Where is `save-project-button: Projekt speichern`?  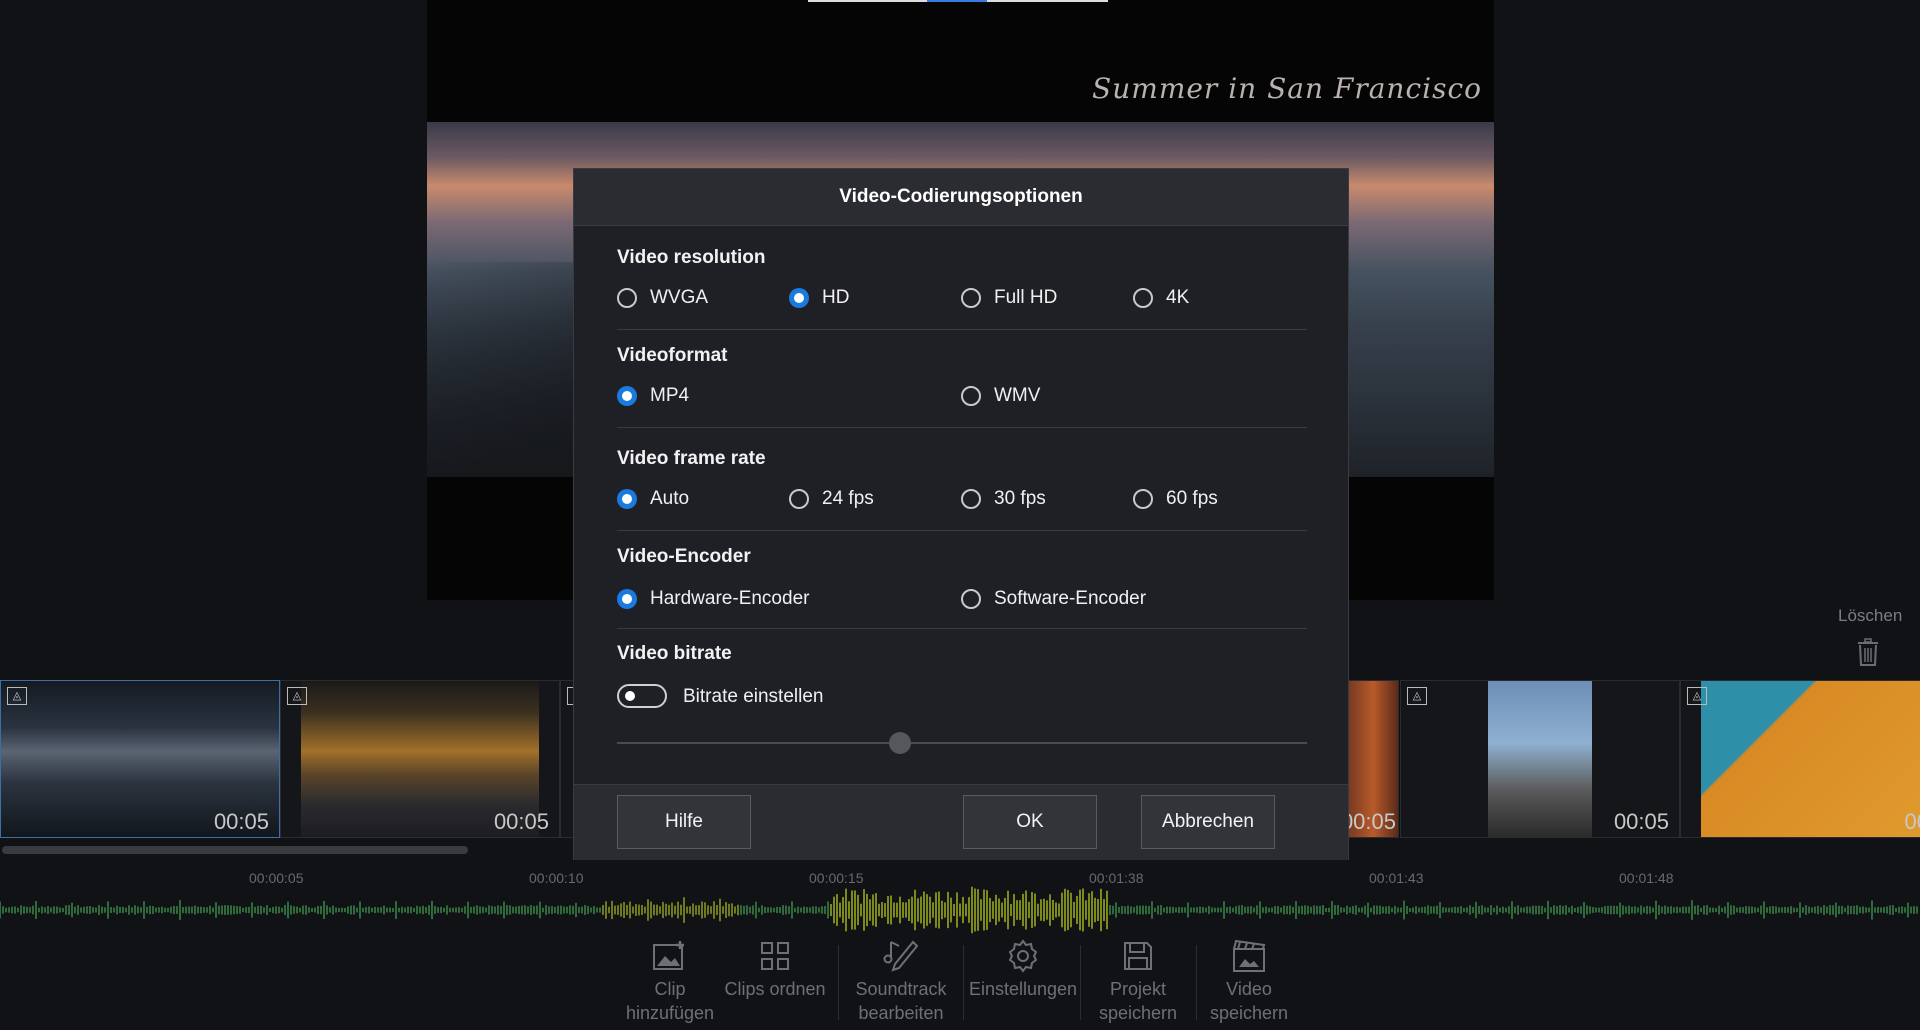 save-project-button: Projekt speichern is located at coordinates (1138, 980).